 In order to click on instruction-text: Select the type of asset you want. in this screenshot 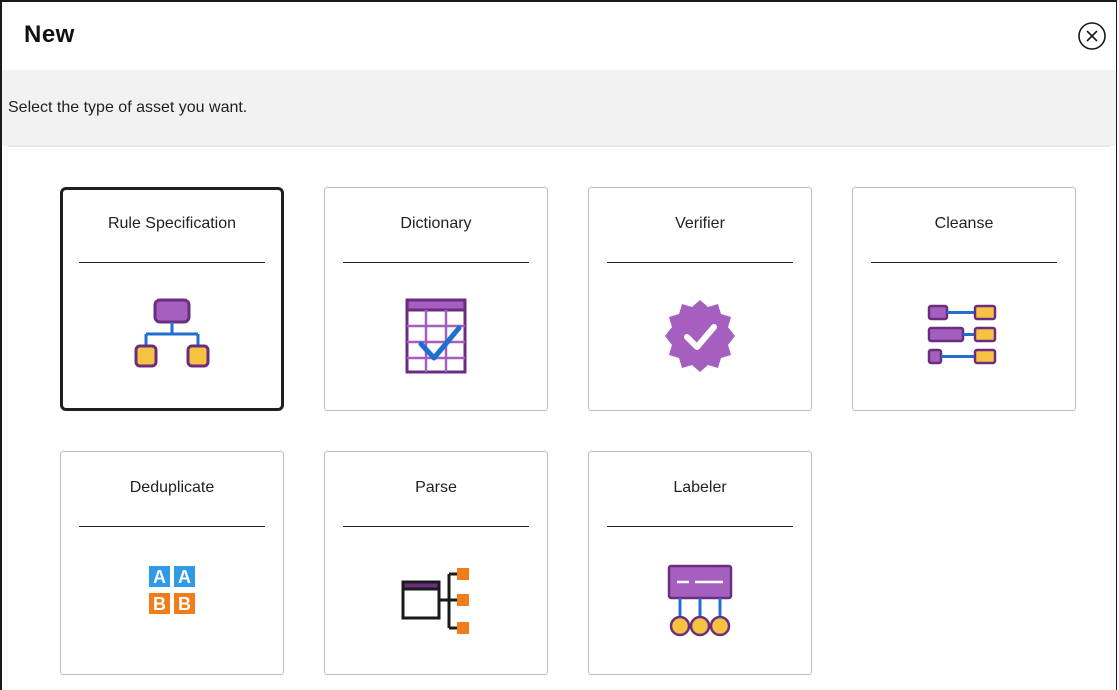, I will do `click(128, 107)`.